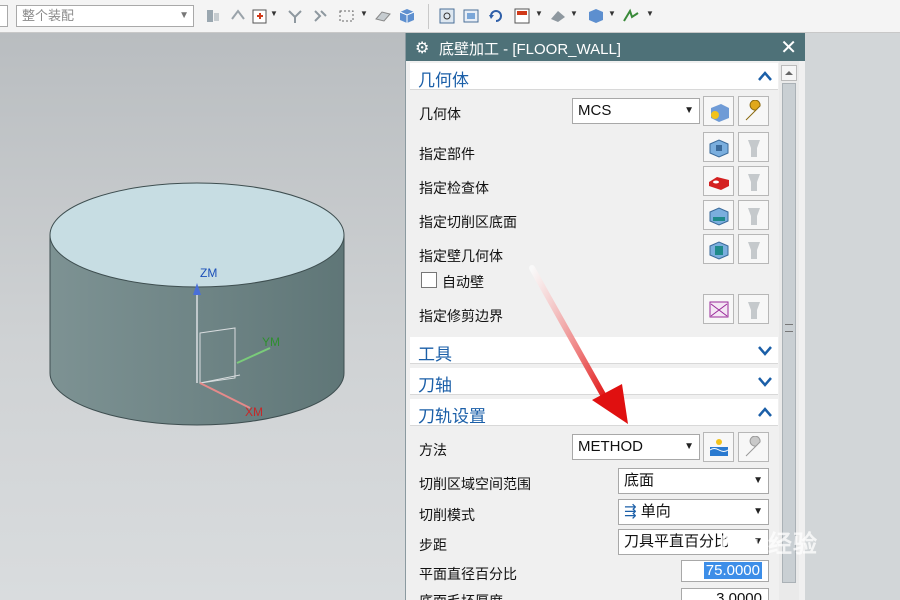  Describe the element at coordinates (443, 80) in the screenshot. I see `section-geometry-title: 几何体` at that location.